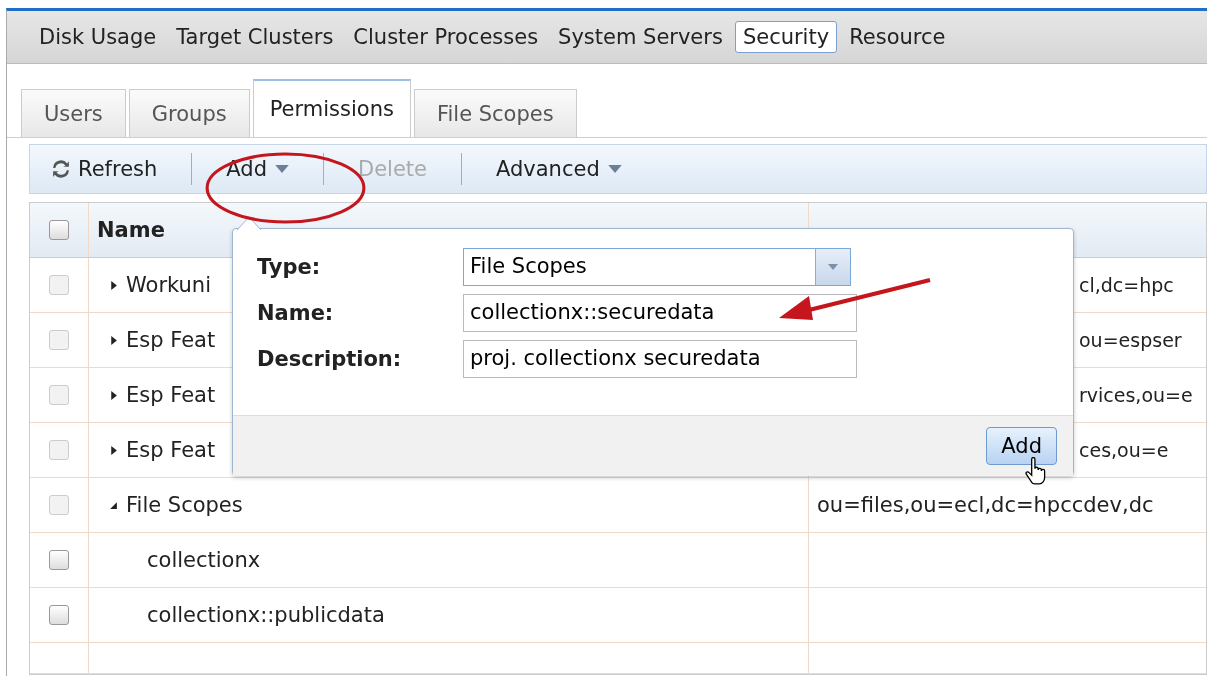  Describe the element at coordinates (266, 615) in the screenshot. I see `table-cell: collectionx::publicdata` at that location.